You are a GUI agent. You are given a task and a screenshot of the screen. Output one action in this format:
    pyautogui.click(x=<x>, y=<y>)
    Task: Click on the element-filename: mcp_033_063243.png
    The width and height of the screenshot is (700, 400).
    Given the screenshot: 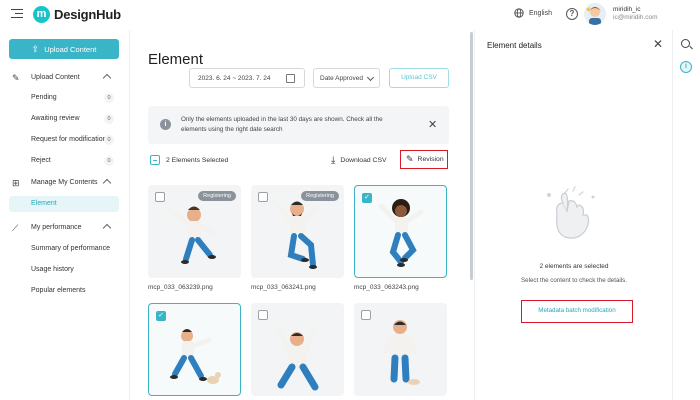 What is the action you would take?
    pyautogui.click(x=386, y=287)
    